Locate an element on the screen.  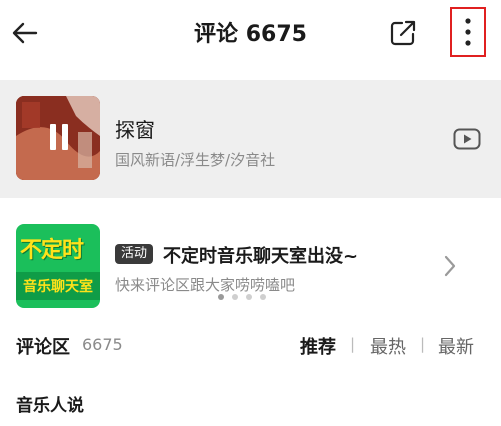
banner-thumb-line2: 音乐聊天室 is located at coordinates (58, 286).